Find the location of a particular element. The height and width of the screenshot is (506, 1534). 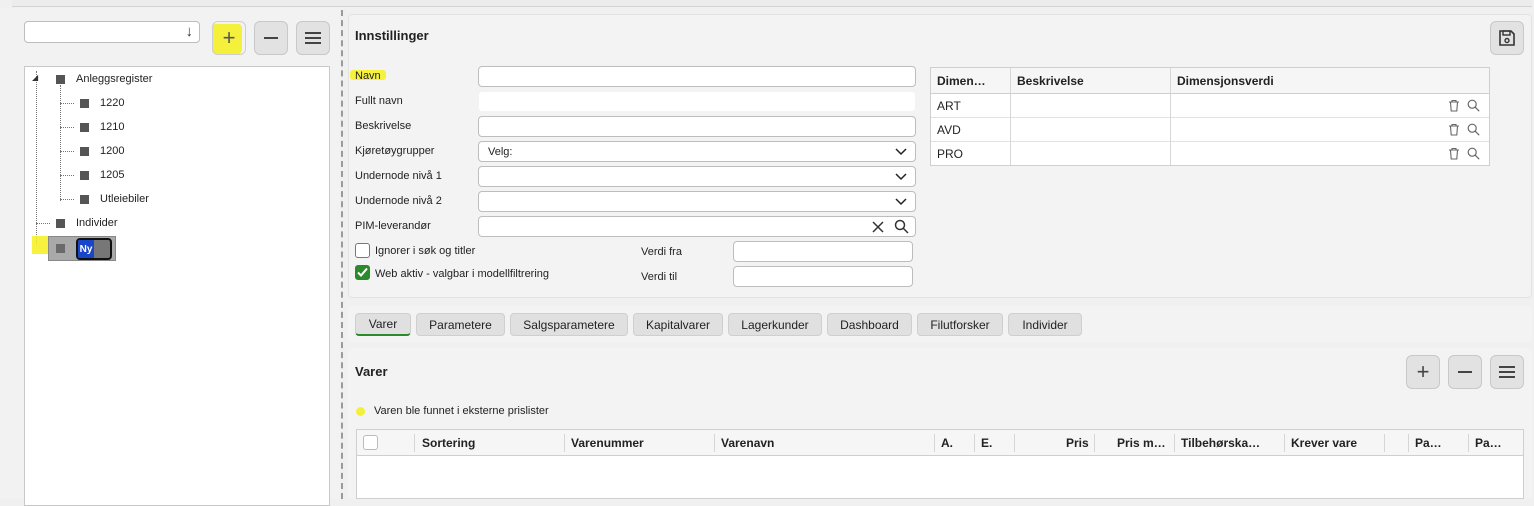

tab-lagerkunder: Lagerkunder is located at coordinates (775, 324).